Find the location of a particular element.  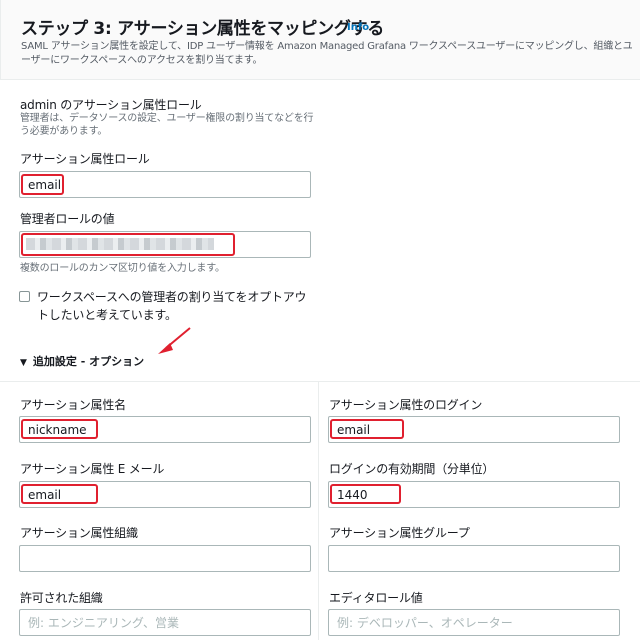

assertion-role-label: アサーション属性ロール is located at coordinates (85, 159).